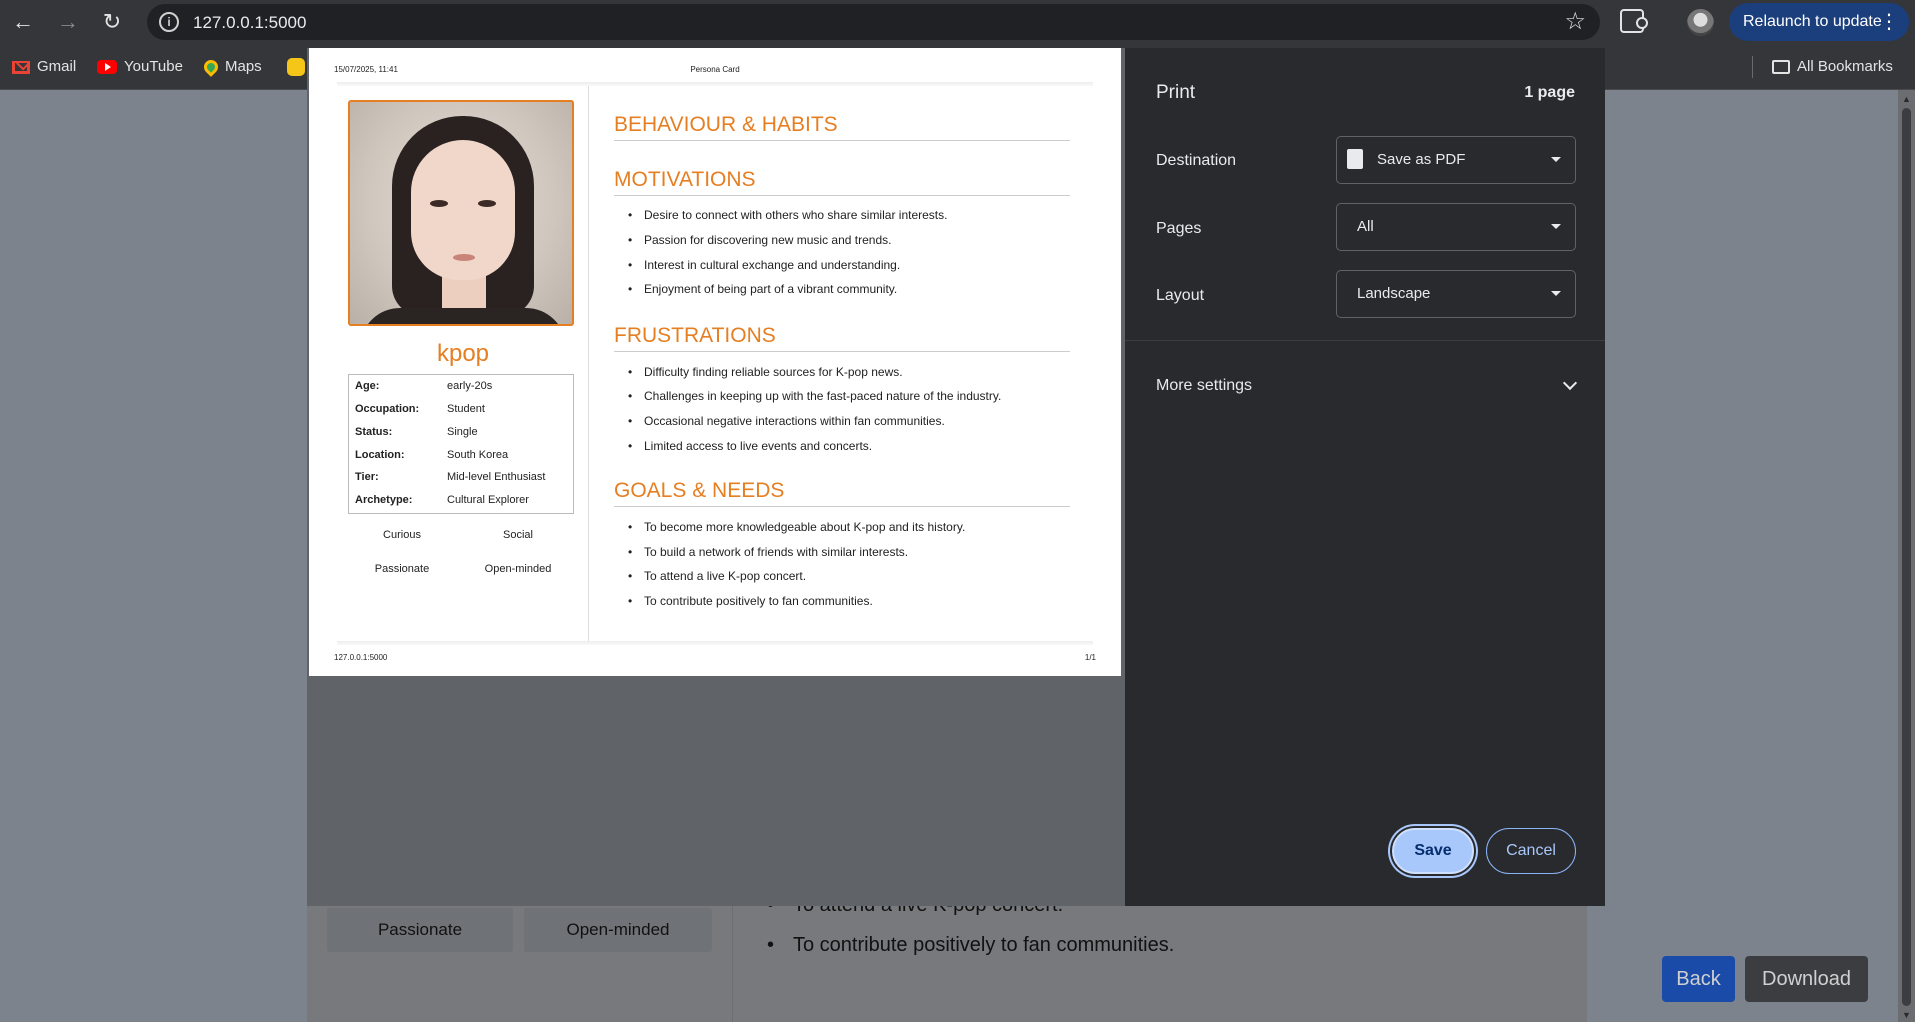  I want to click on layout-select: Landscape, so click(1456, 294).